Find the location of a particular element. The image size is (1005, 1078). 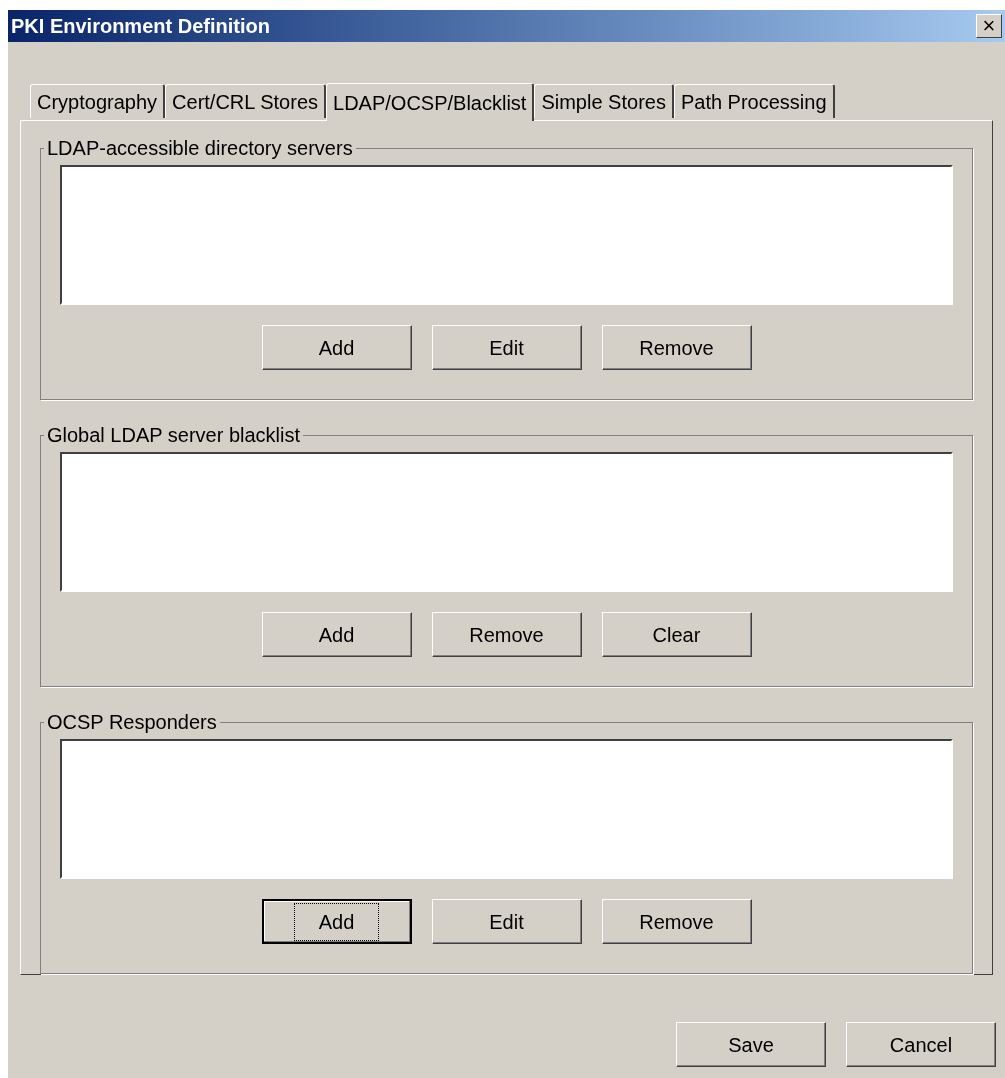

close-button: × is located at coordinates (989, 26).